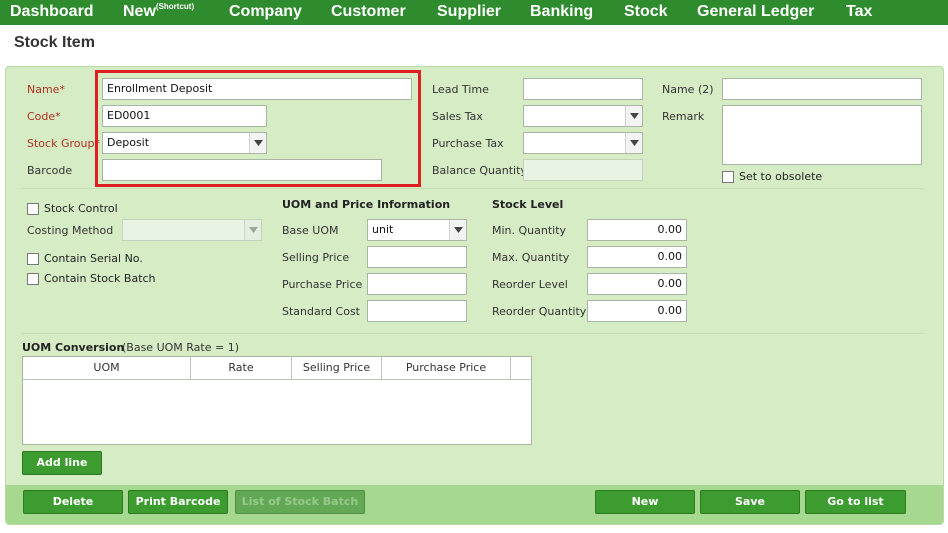 The image size is (948, 533). Describe the element at coordinates (530, 284) in the screenshot. I see `reorder-level-label: Reorder Level` at that location.